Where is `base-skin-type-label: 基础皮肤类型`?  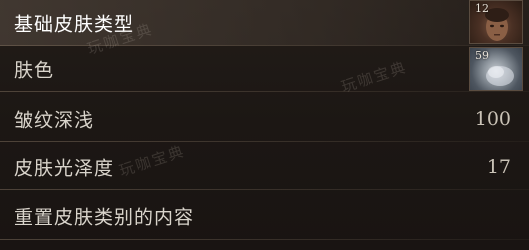 base-skin-type-label: 基础皮肤类型 is located at coordinates (74, 24).